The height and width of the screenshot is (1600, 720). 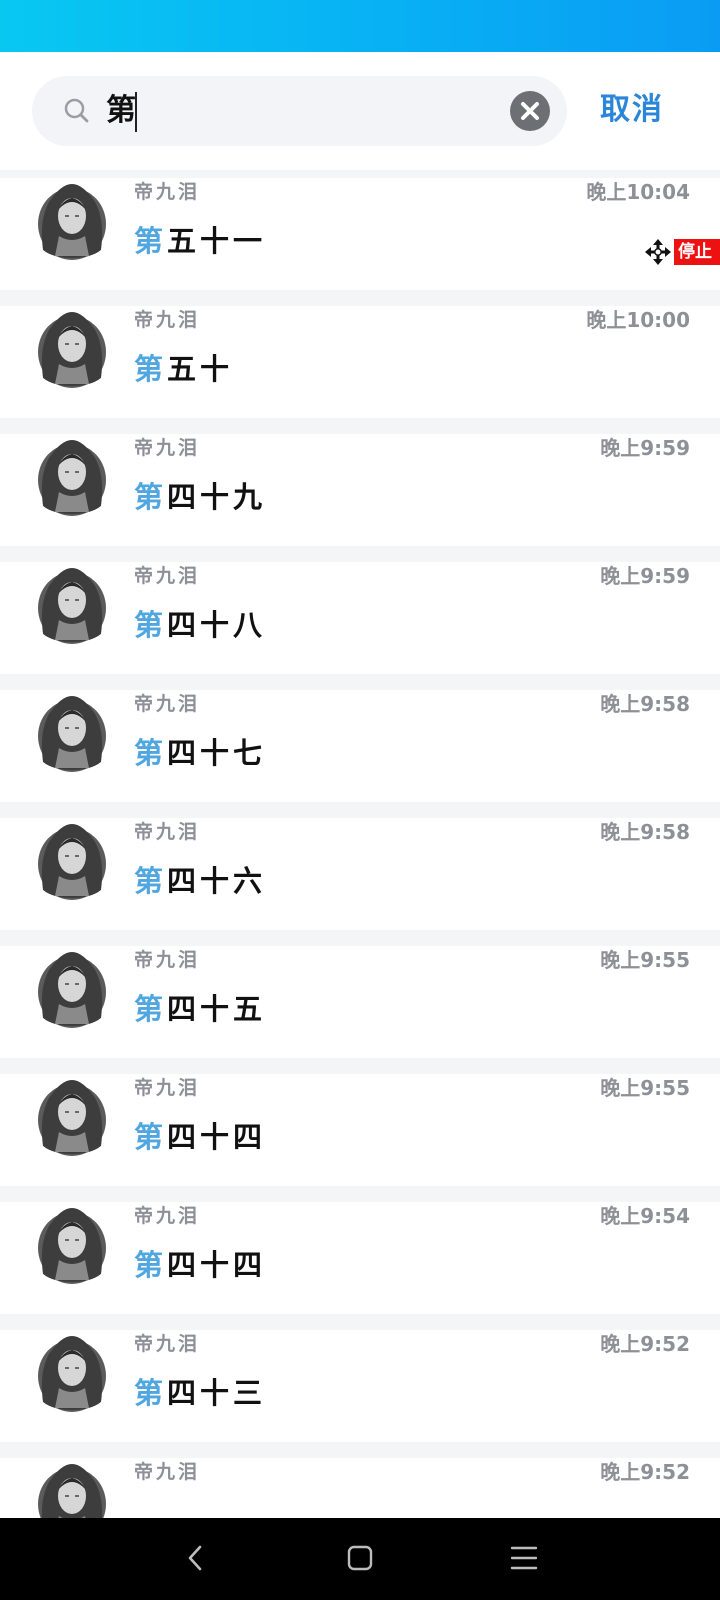 I want to click on message-text: 第四十六, so click(x=200, y=881).